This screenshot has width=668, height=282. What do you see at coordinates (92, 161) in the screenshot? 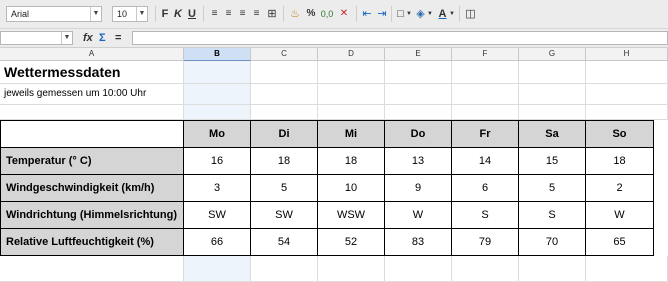
I see `row-label: Temperatur (° C)` at bounding box center [92, 161].